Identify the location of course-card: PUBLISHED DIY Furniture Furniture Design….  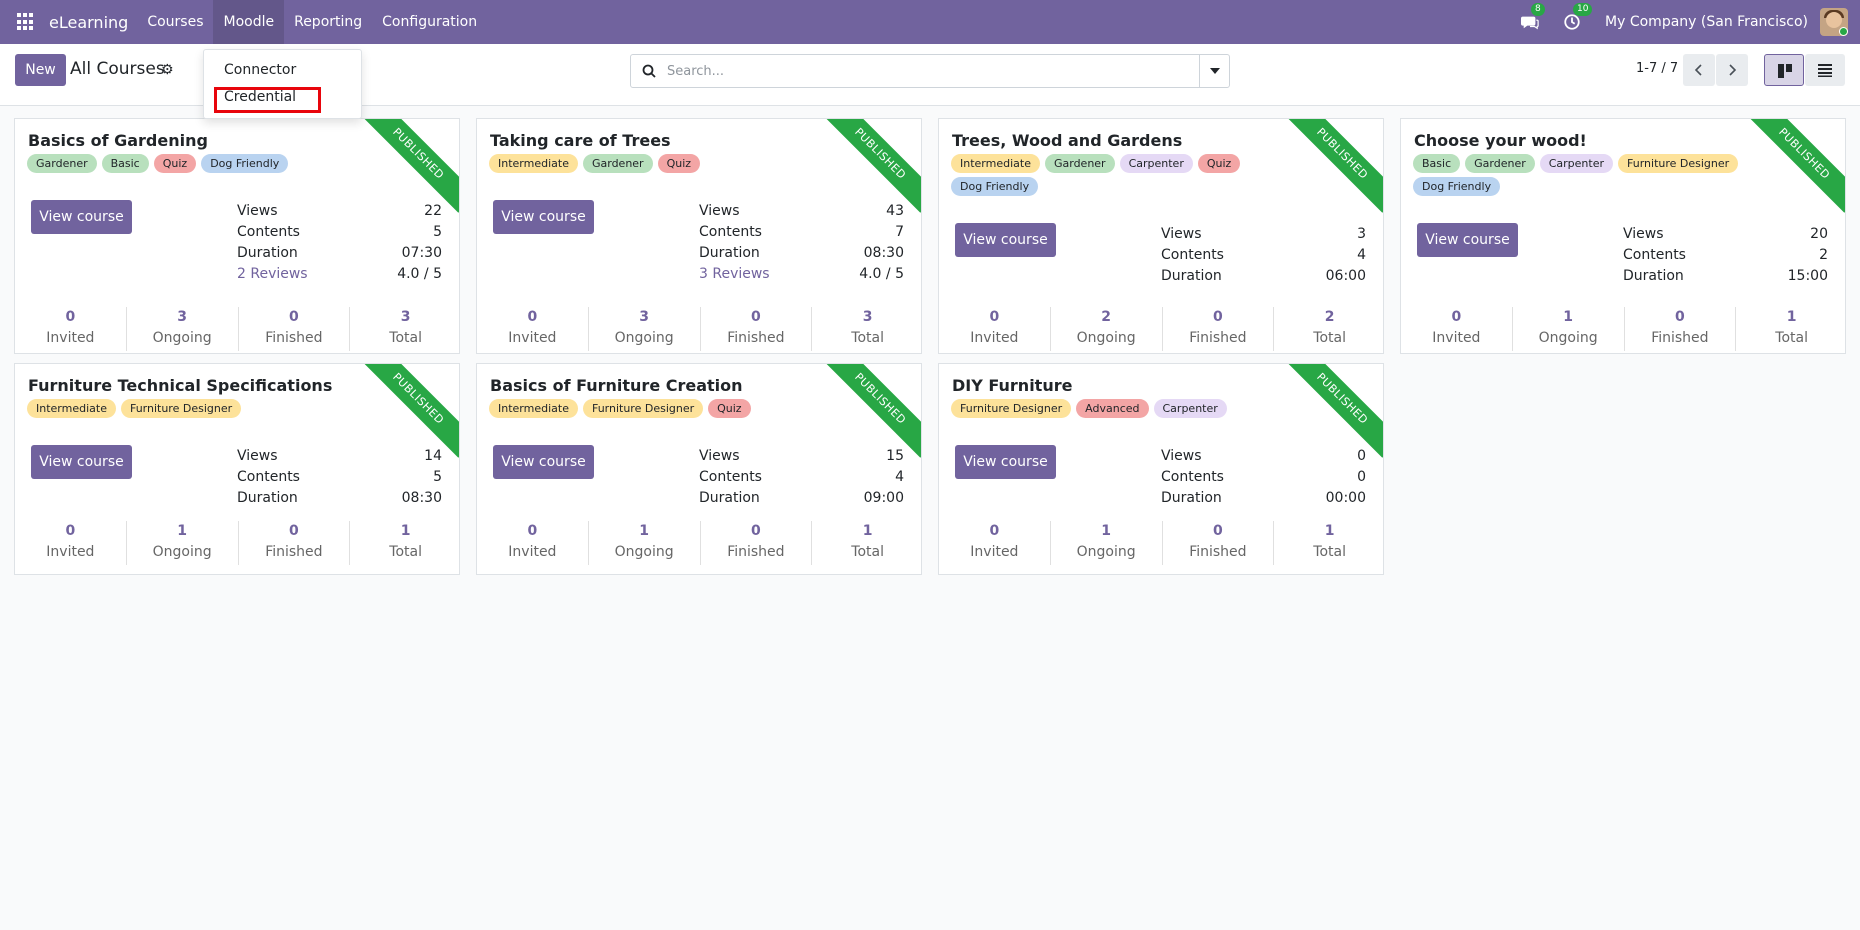
(1161, 469).